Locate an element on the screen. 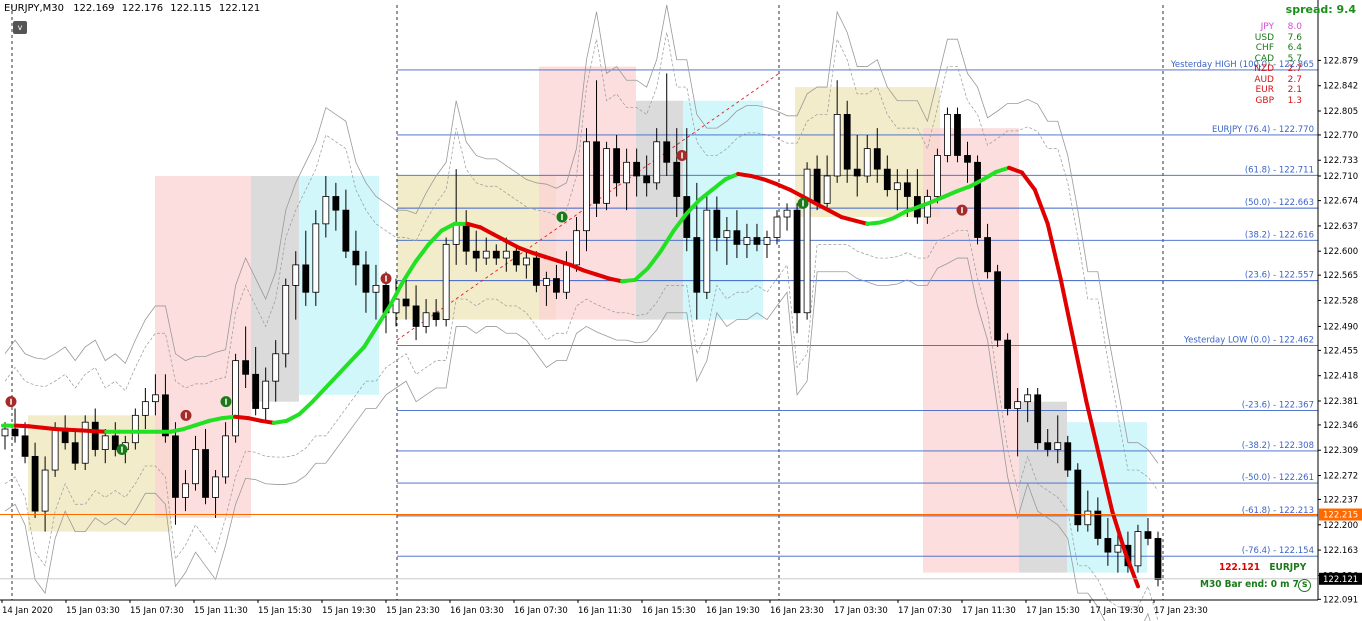  fib-level-label: (38.2) - 122.616 is located at coordinates (1279, 235).